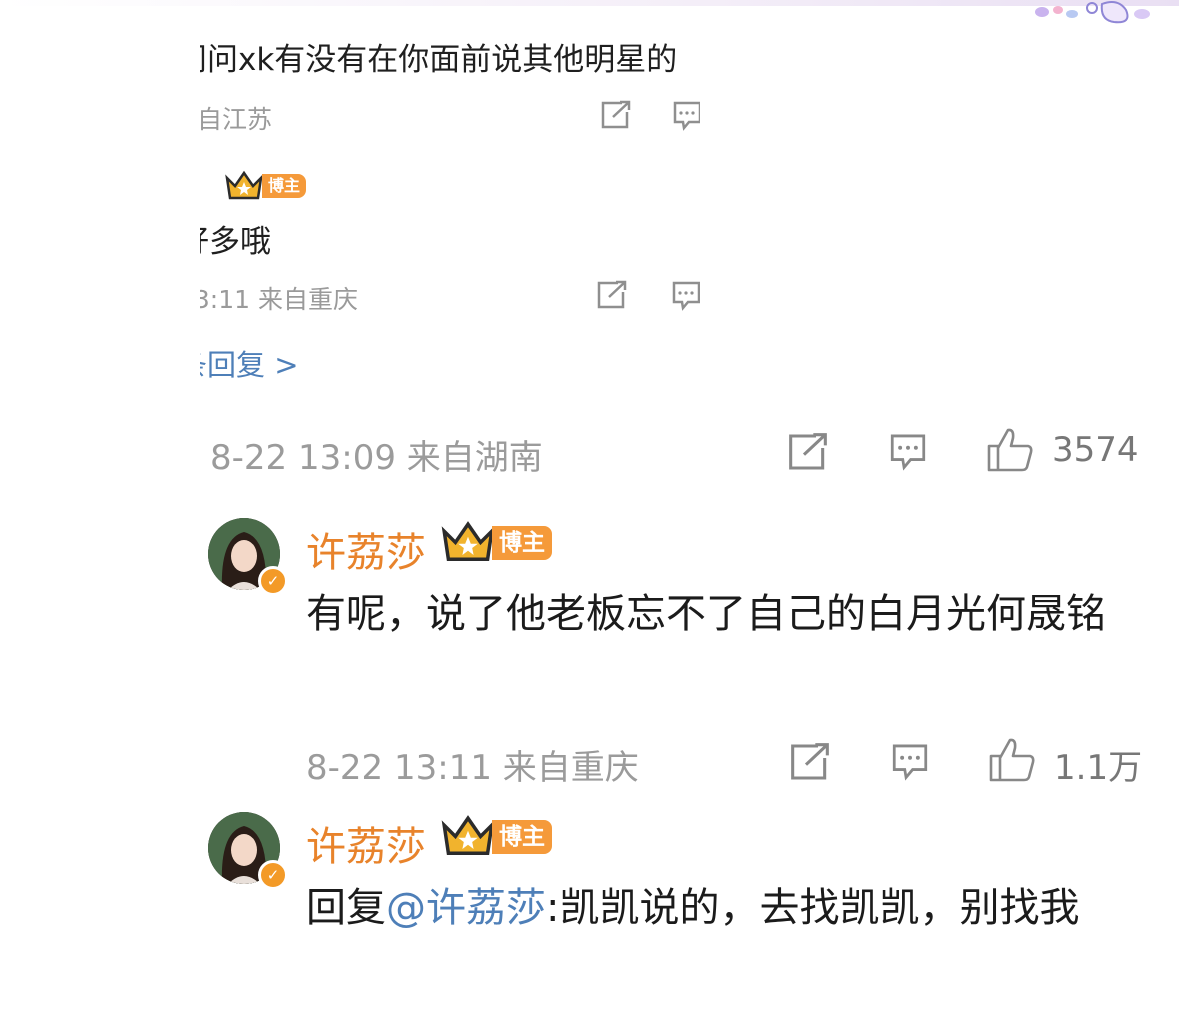 The image size is (1179, 1022). I want to click on sticker-decoration-icon, so click(1092, 12).